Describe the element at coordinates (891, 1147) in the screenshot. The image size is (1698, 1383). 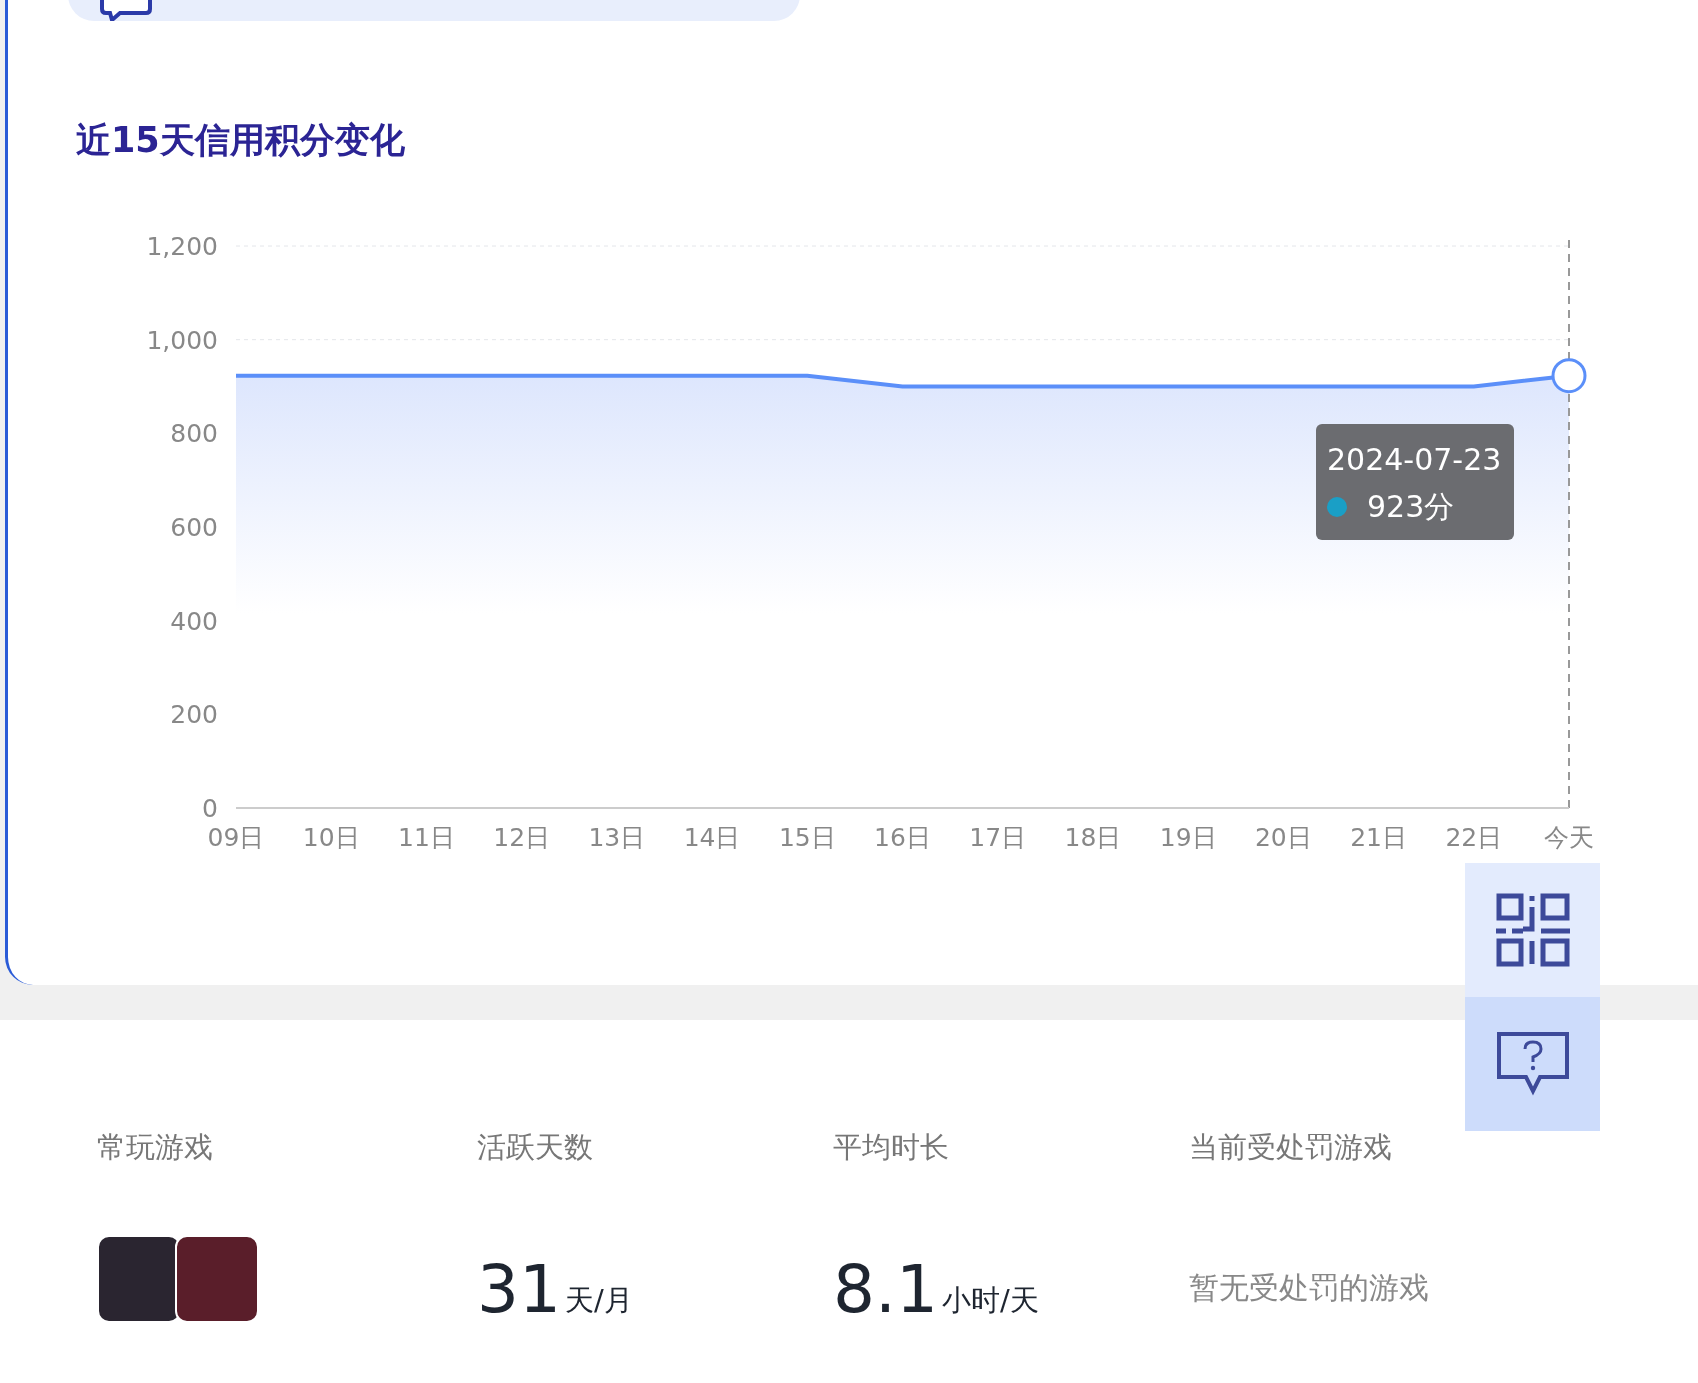
I see `stat-label: 平均时长` at that location.